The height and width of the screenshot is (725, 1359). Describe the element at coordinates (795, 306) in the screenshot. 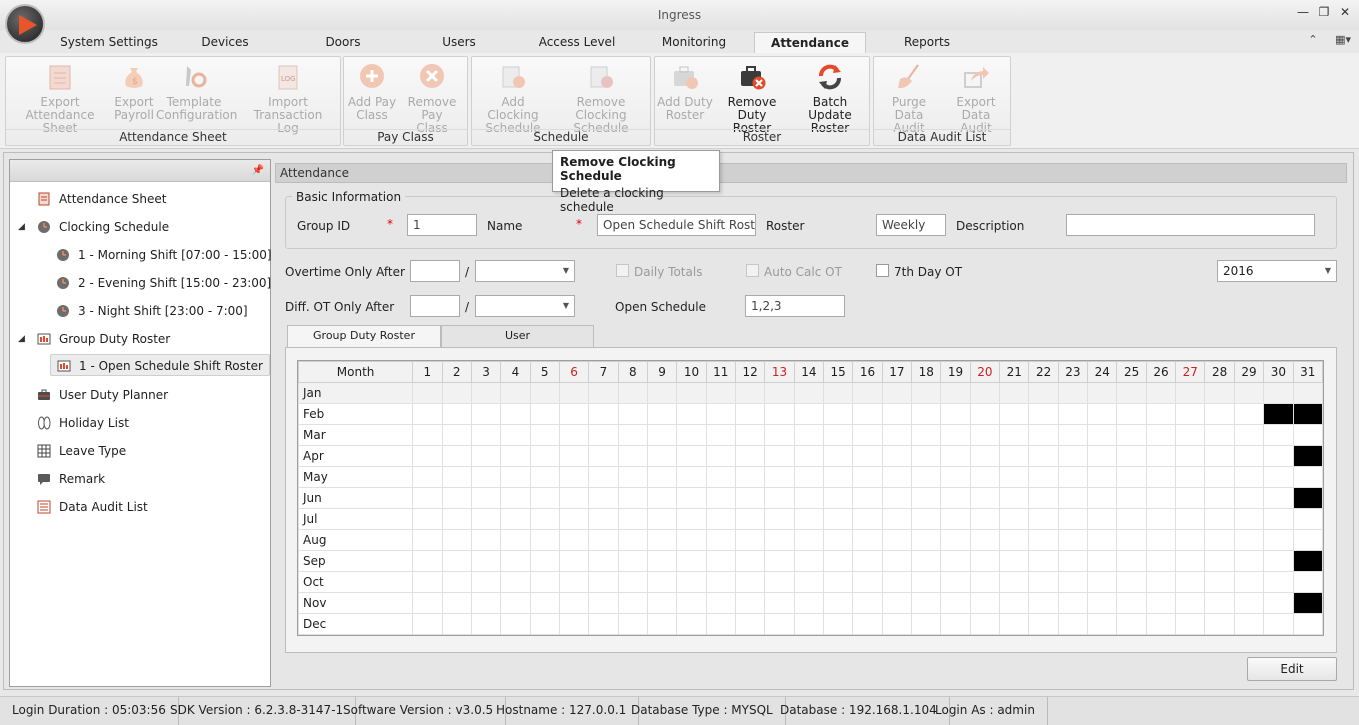

I see `open-schedule-field: 1,2,3` at that location.